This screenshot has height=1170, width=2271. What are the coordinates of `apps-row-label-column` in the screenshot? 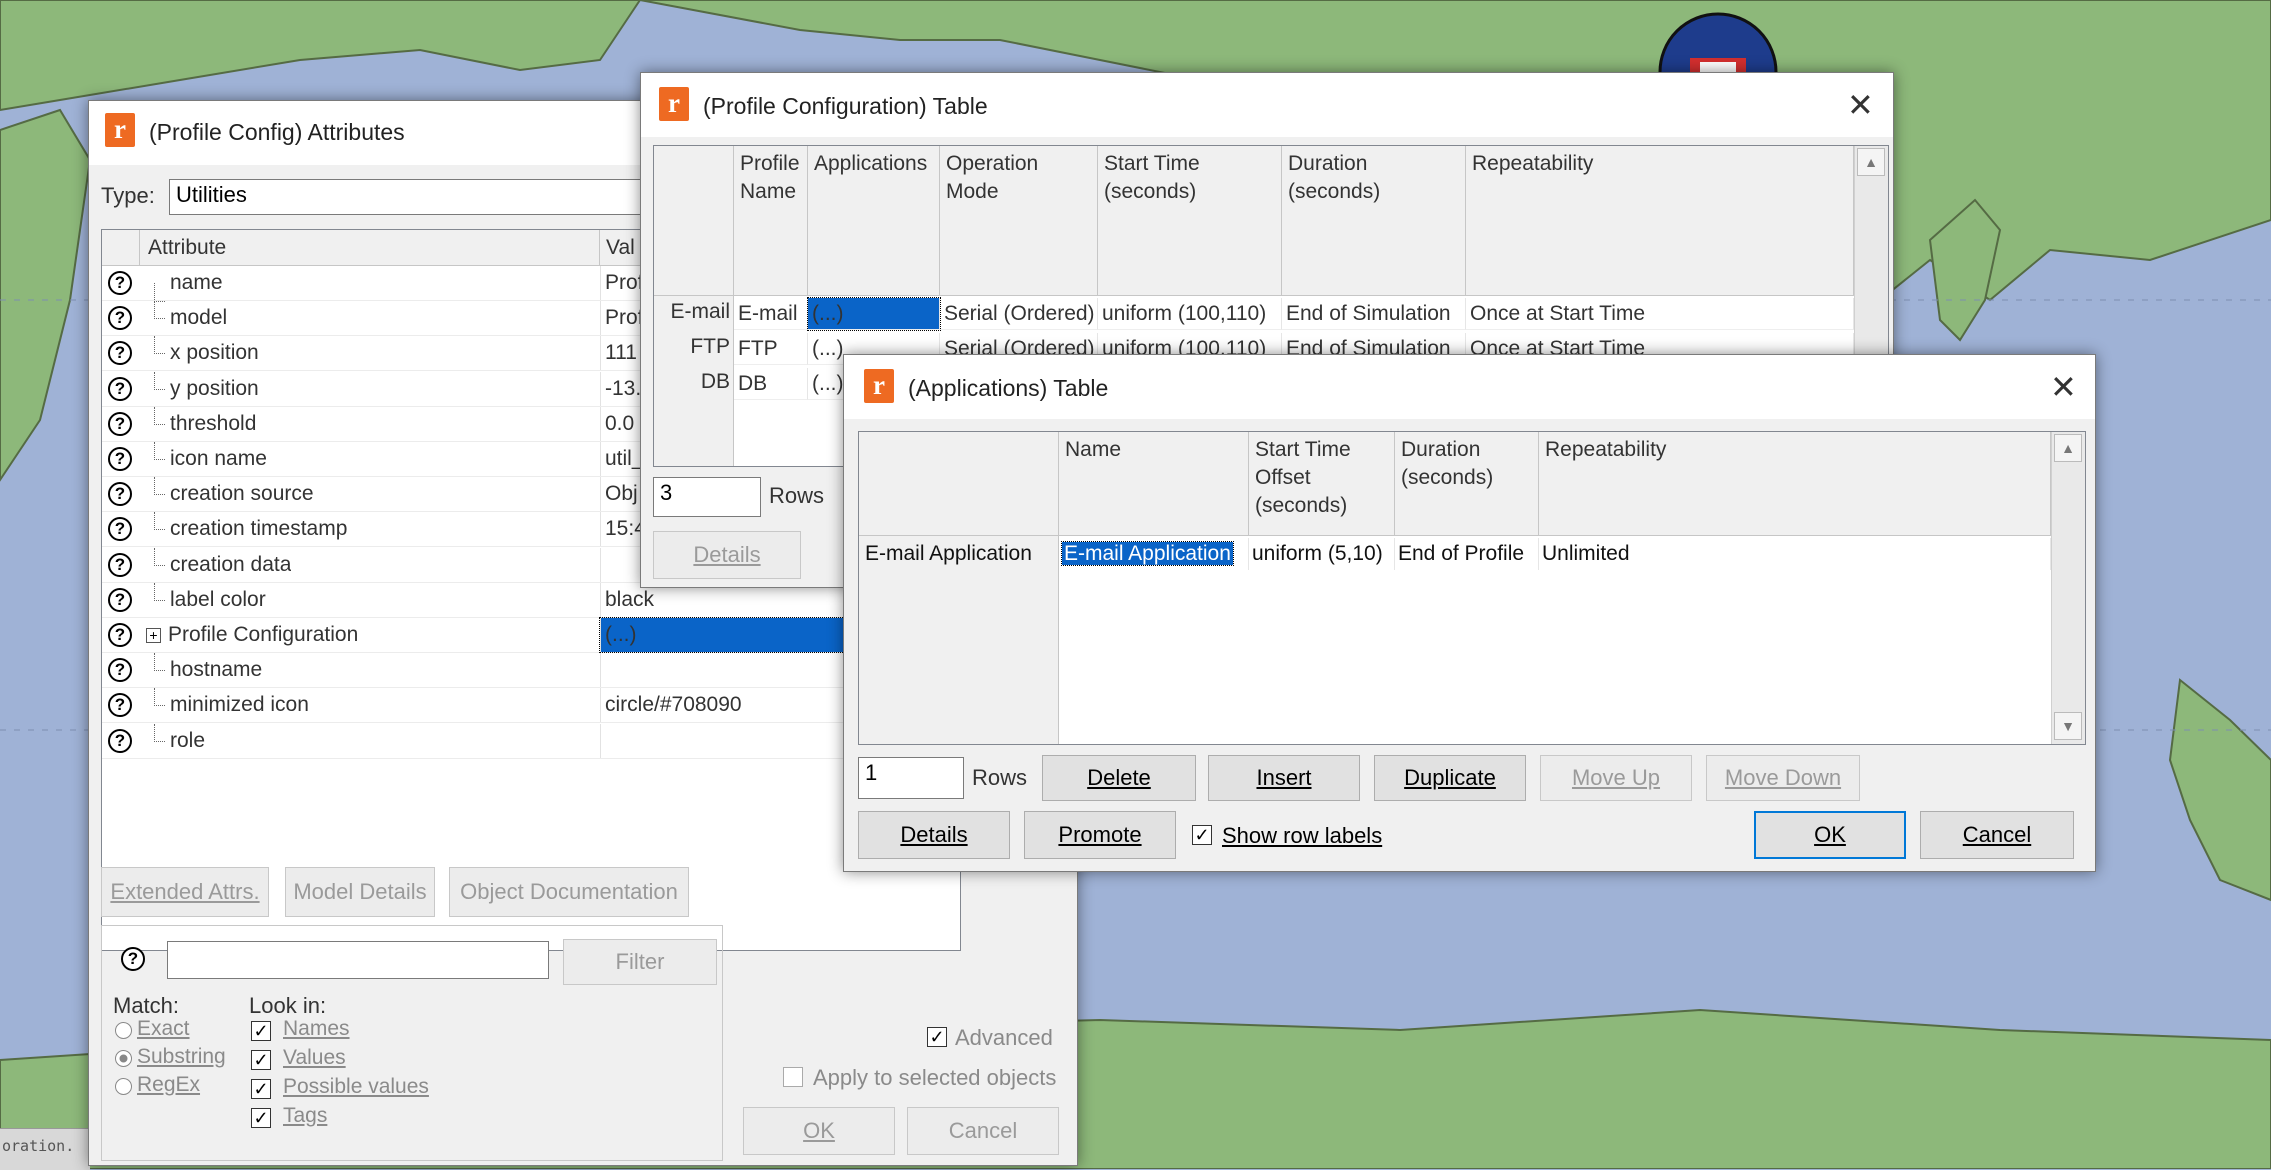 It's located at (959, 640).